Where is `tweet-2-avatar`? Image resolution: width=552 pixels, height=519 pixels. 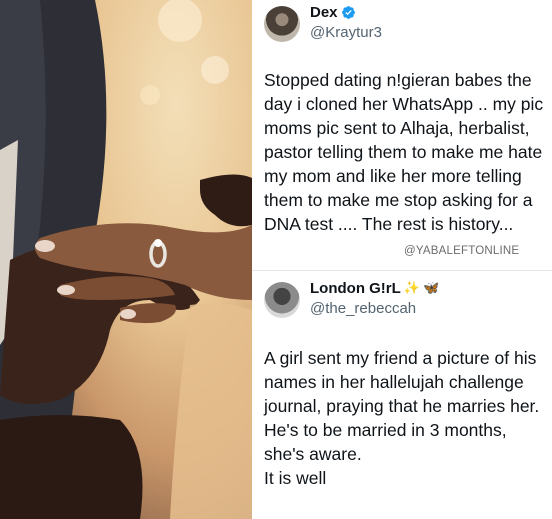 tweet-2-avatar is located at coordinates (282, 300).